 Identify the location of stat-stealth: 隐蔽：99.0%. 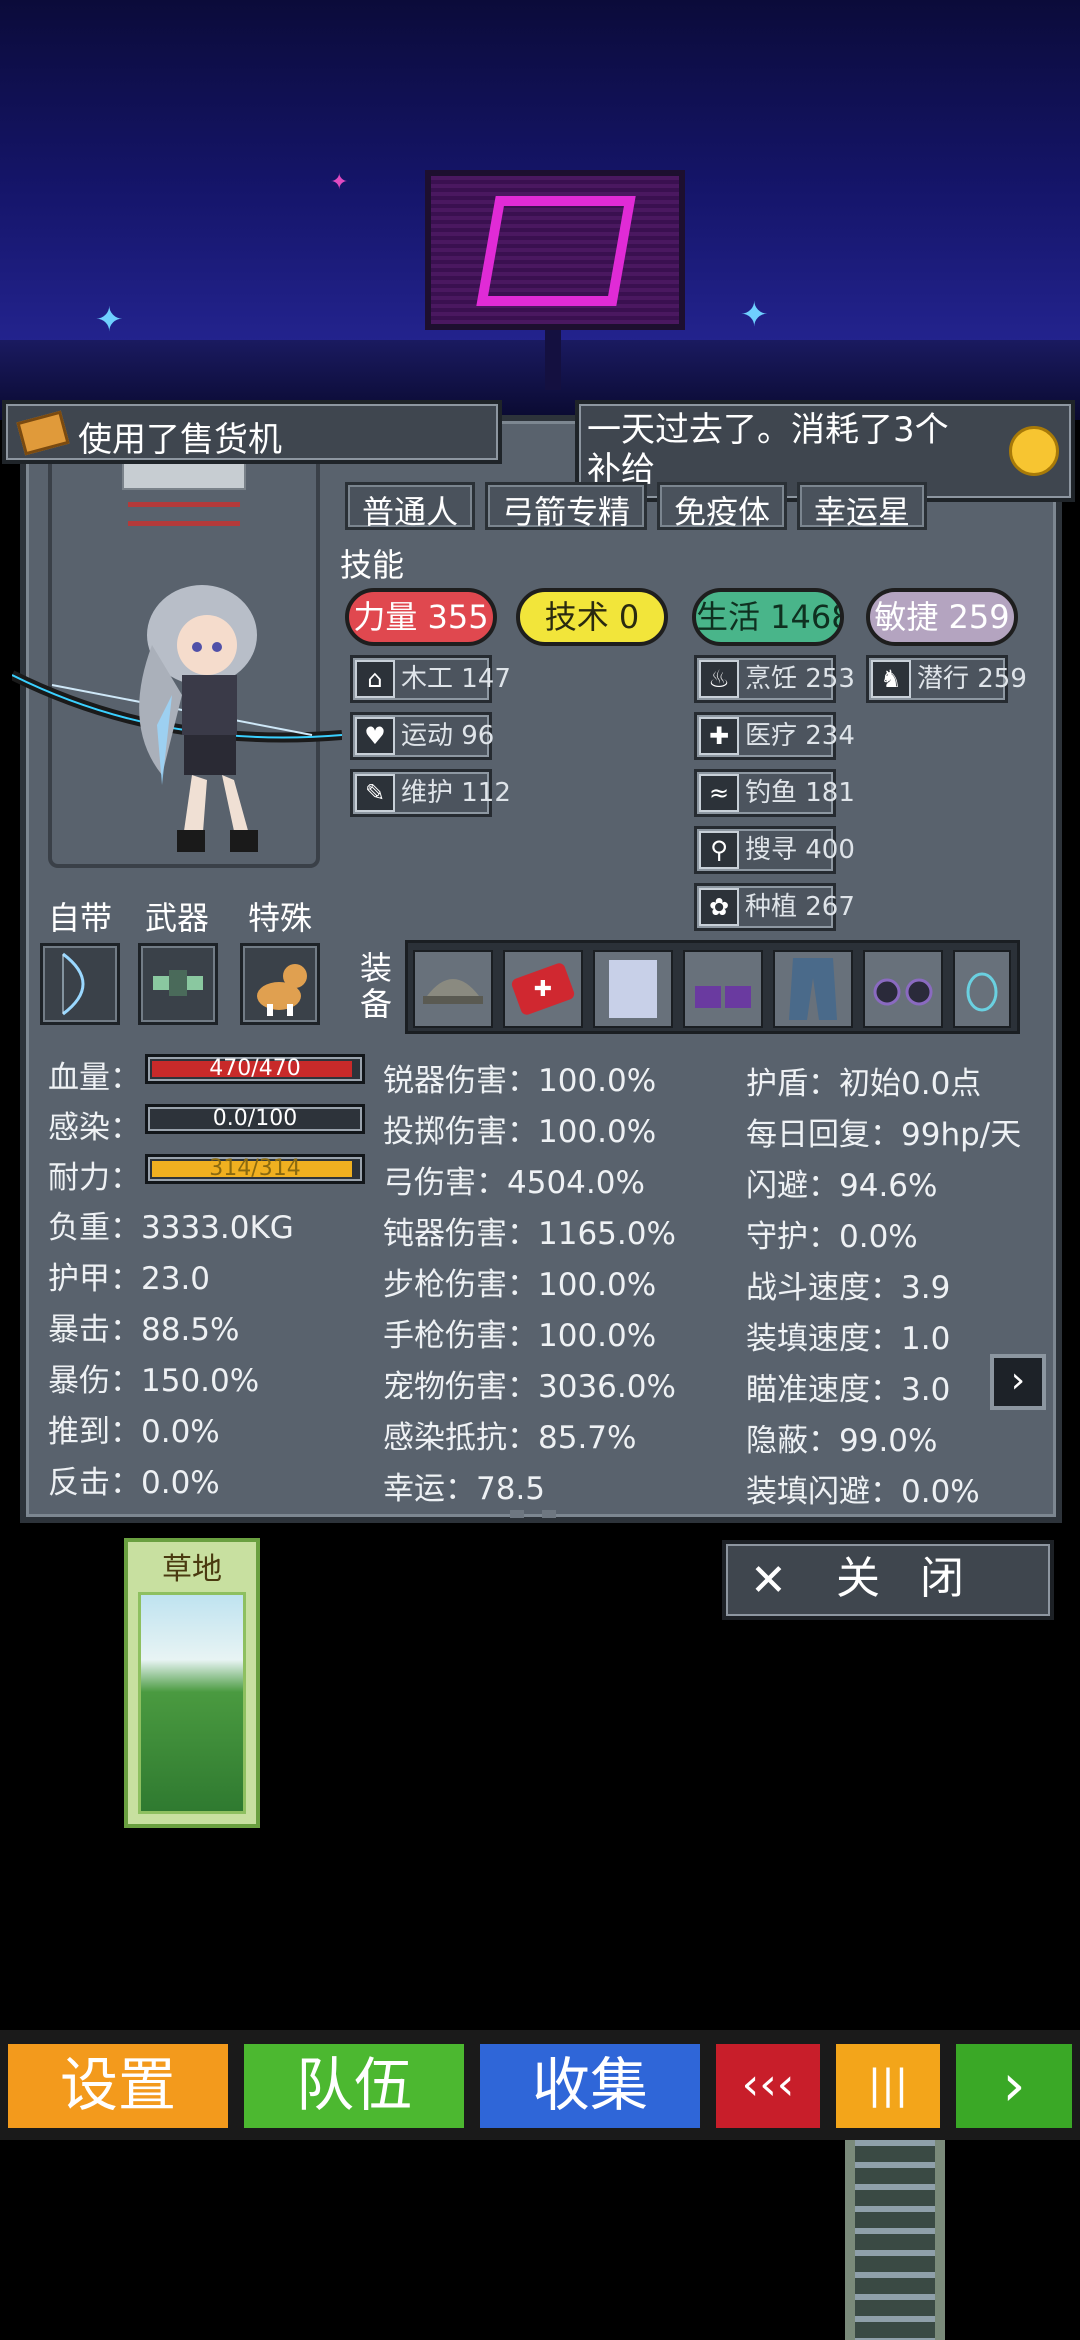
(842, 1441).